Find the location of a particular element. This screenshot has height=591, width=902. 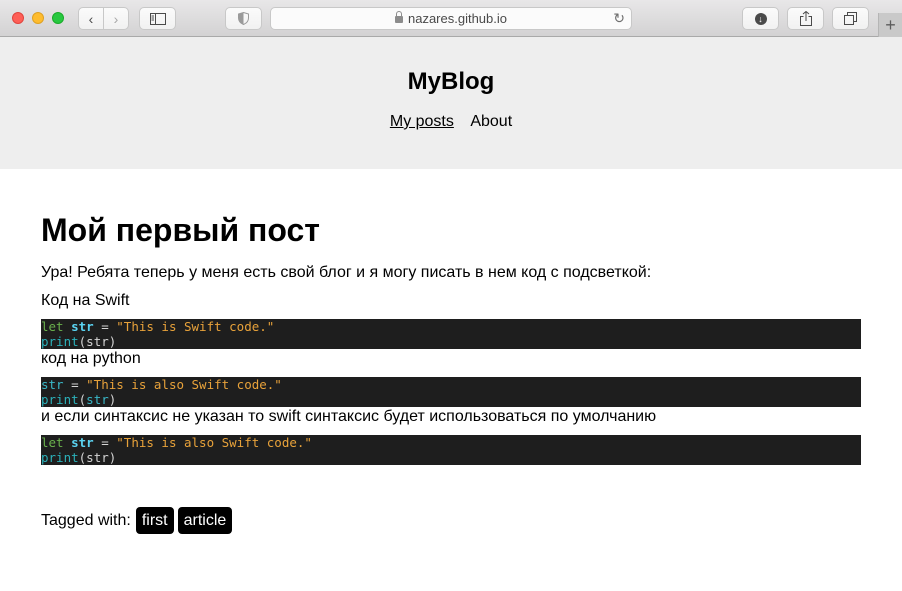

back-icon: ‹ is located at coordinates (91, 18).